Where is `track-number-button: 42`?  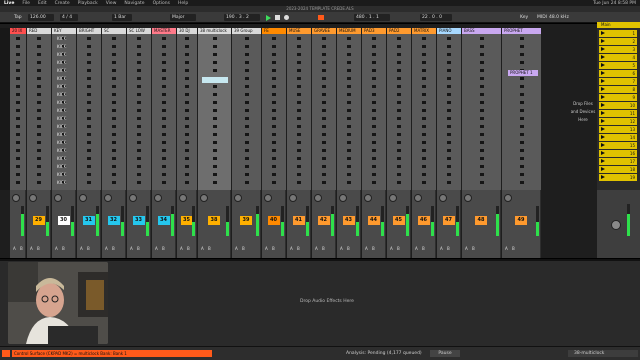 track-number-button: 42 is located at coordinates (323, 220).